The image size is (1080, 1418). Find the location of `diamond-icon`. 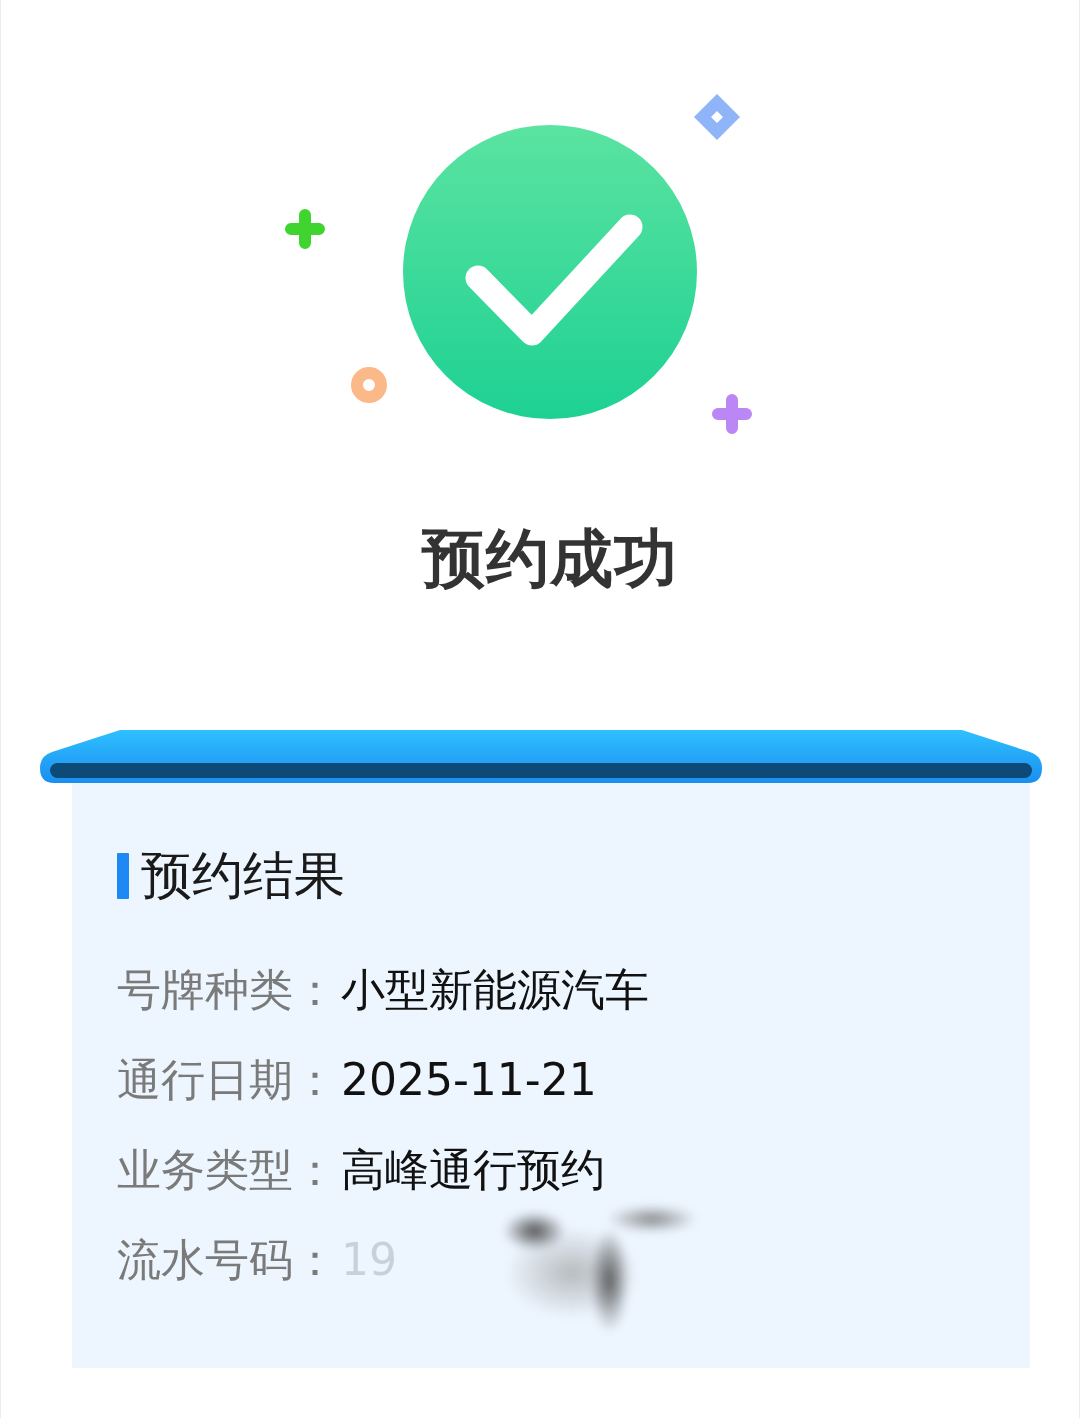

diamond-icon is located at coordinates (717, 117).